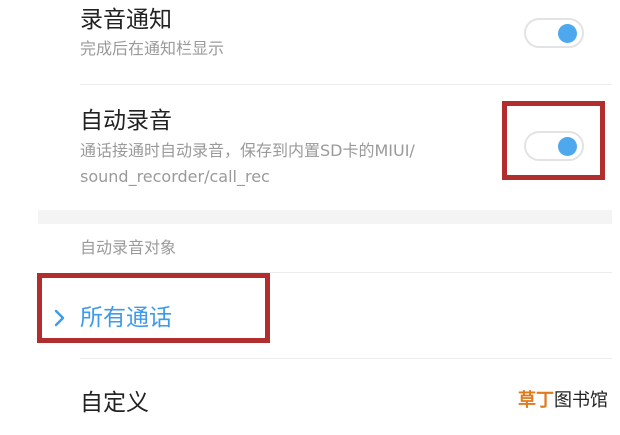 The image size is (620, 435). I want to click on recording-notification-toggle, so click(554, 33).